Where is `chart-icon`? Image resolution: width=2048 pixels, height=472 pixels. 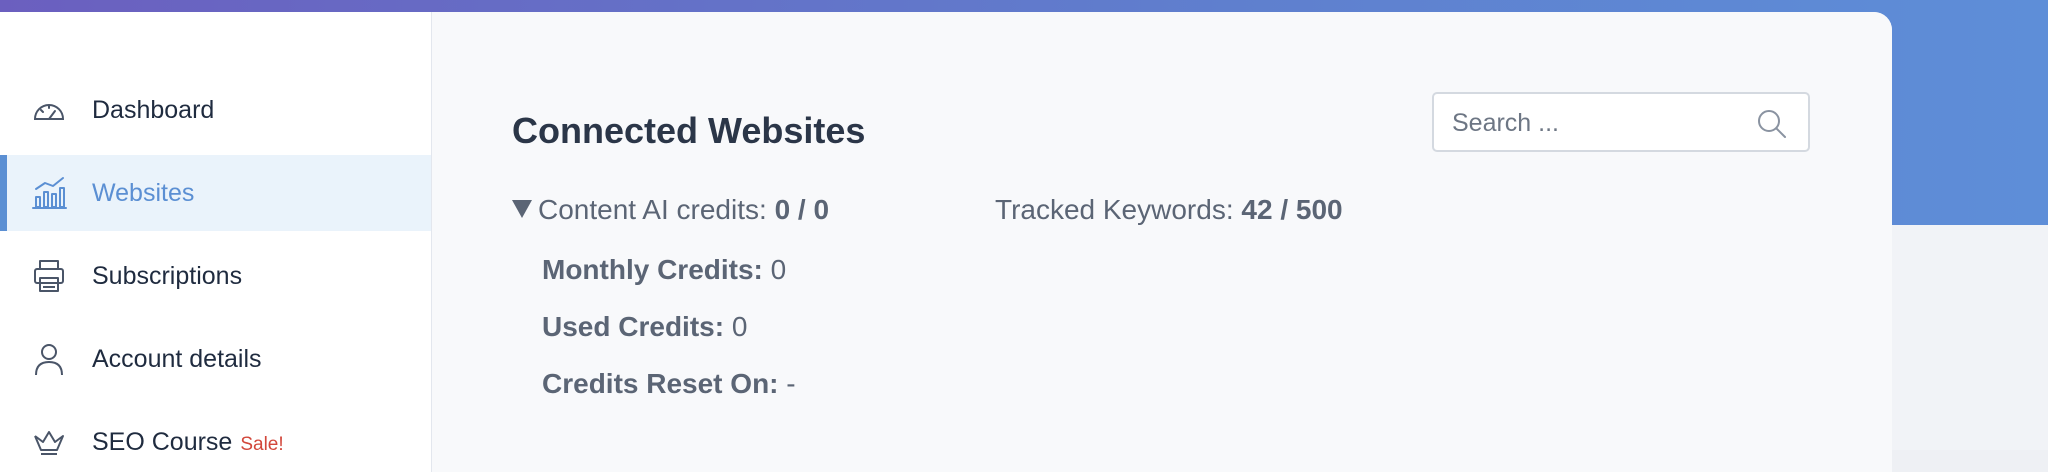 chart-icon is located at coordinates (49, 193).